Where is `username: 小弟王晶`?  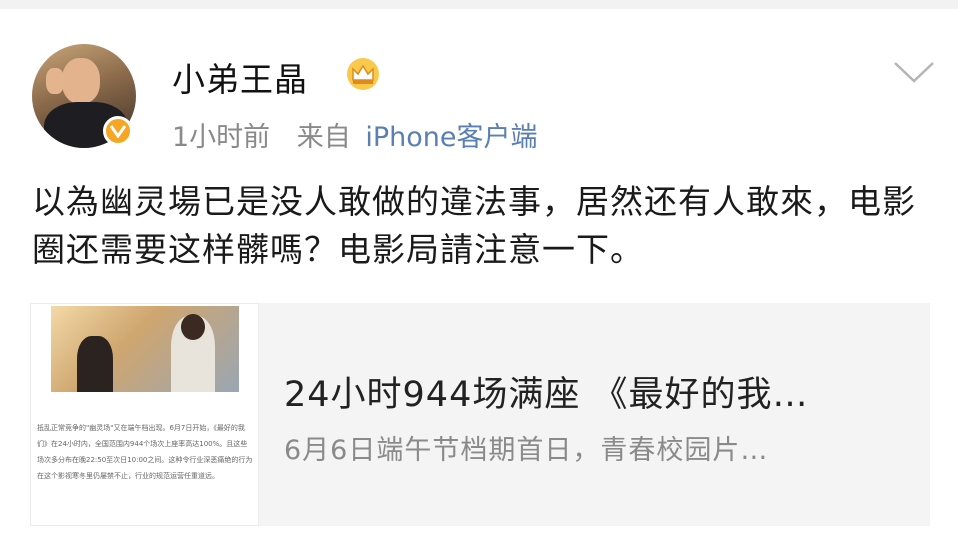
username: 小弟王晶 is located at coordinates (240, 77).